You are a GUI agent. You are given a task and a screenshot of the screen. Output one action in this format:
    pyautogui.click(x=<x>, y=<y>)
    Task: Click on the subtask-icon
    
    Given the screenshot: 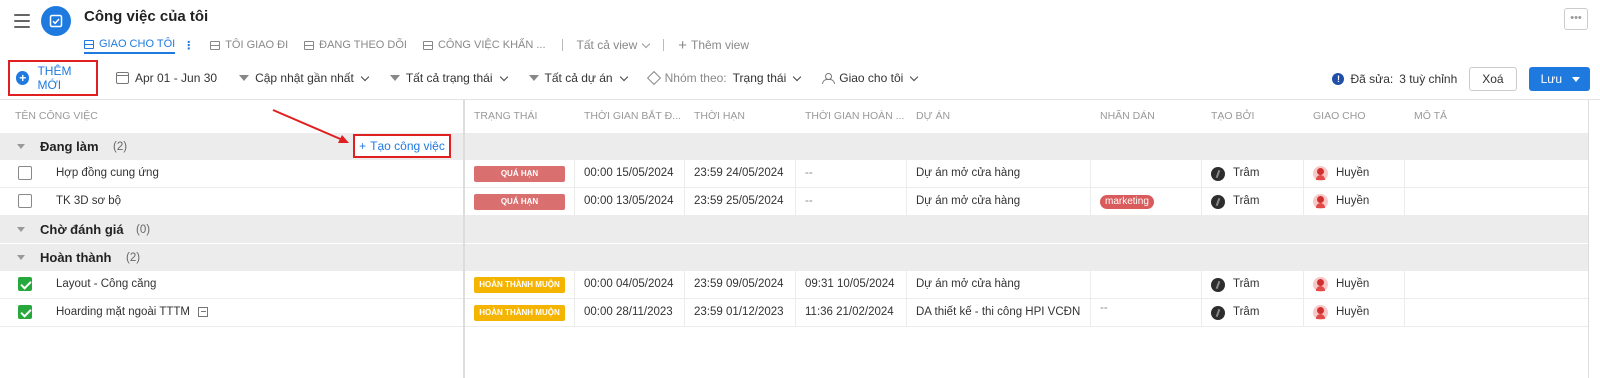 What is the action you would take?
    pyautogui.click(x=203, y=311)
    